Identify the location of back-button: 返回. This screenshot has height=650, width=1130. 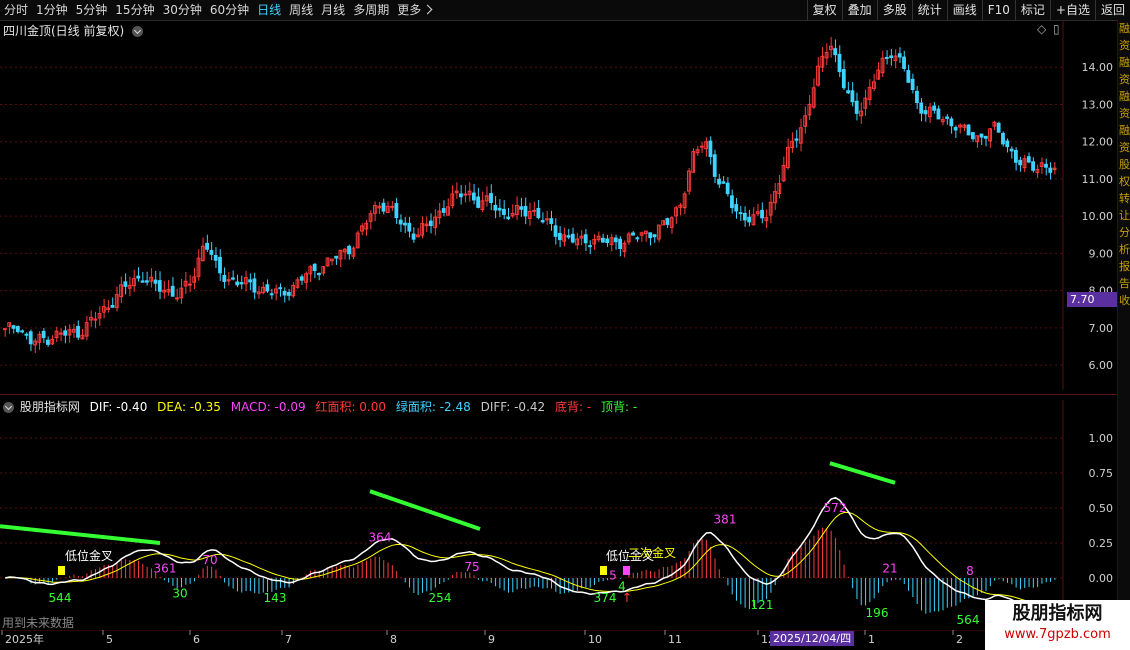
(1112, 10).